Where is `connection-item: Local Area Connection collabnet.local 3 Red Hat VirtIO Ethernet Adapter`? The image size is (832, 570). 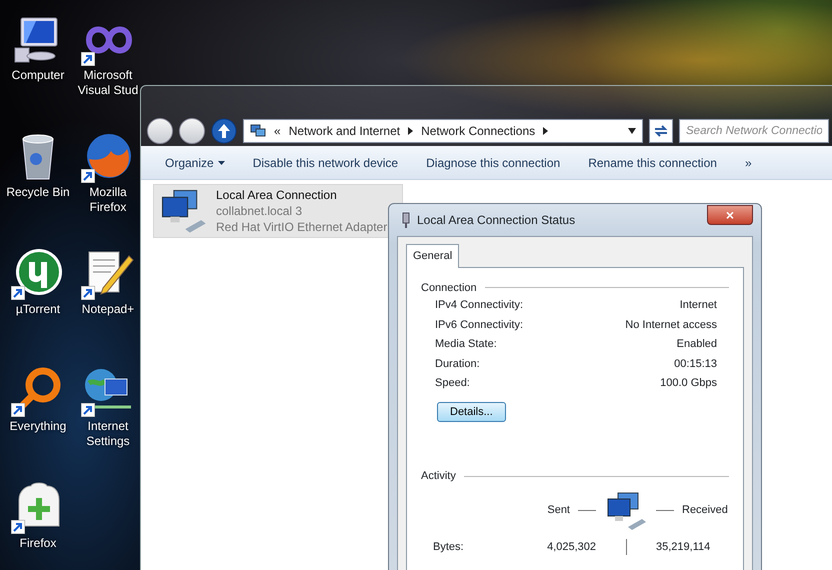
connection-item: Local Area Connection collabnet.local 3 Red Hat VirtIO Ethernet Adapter is located at coordinates (278, 211).